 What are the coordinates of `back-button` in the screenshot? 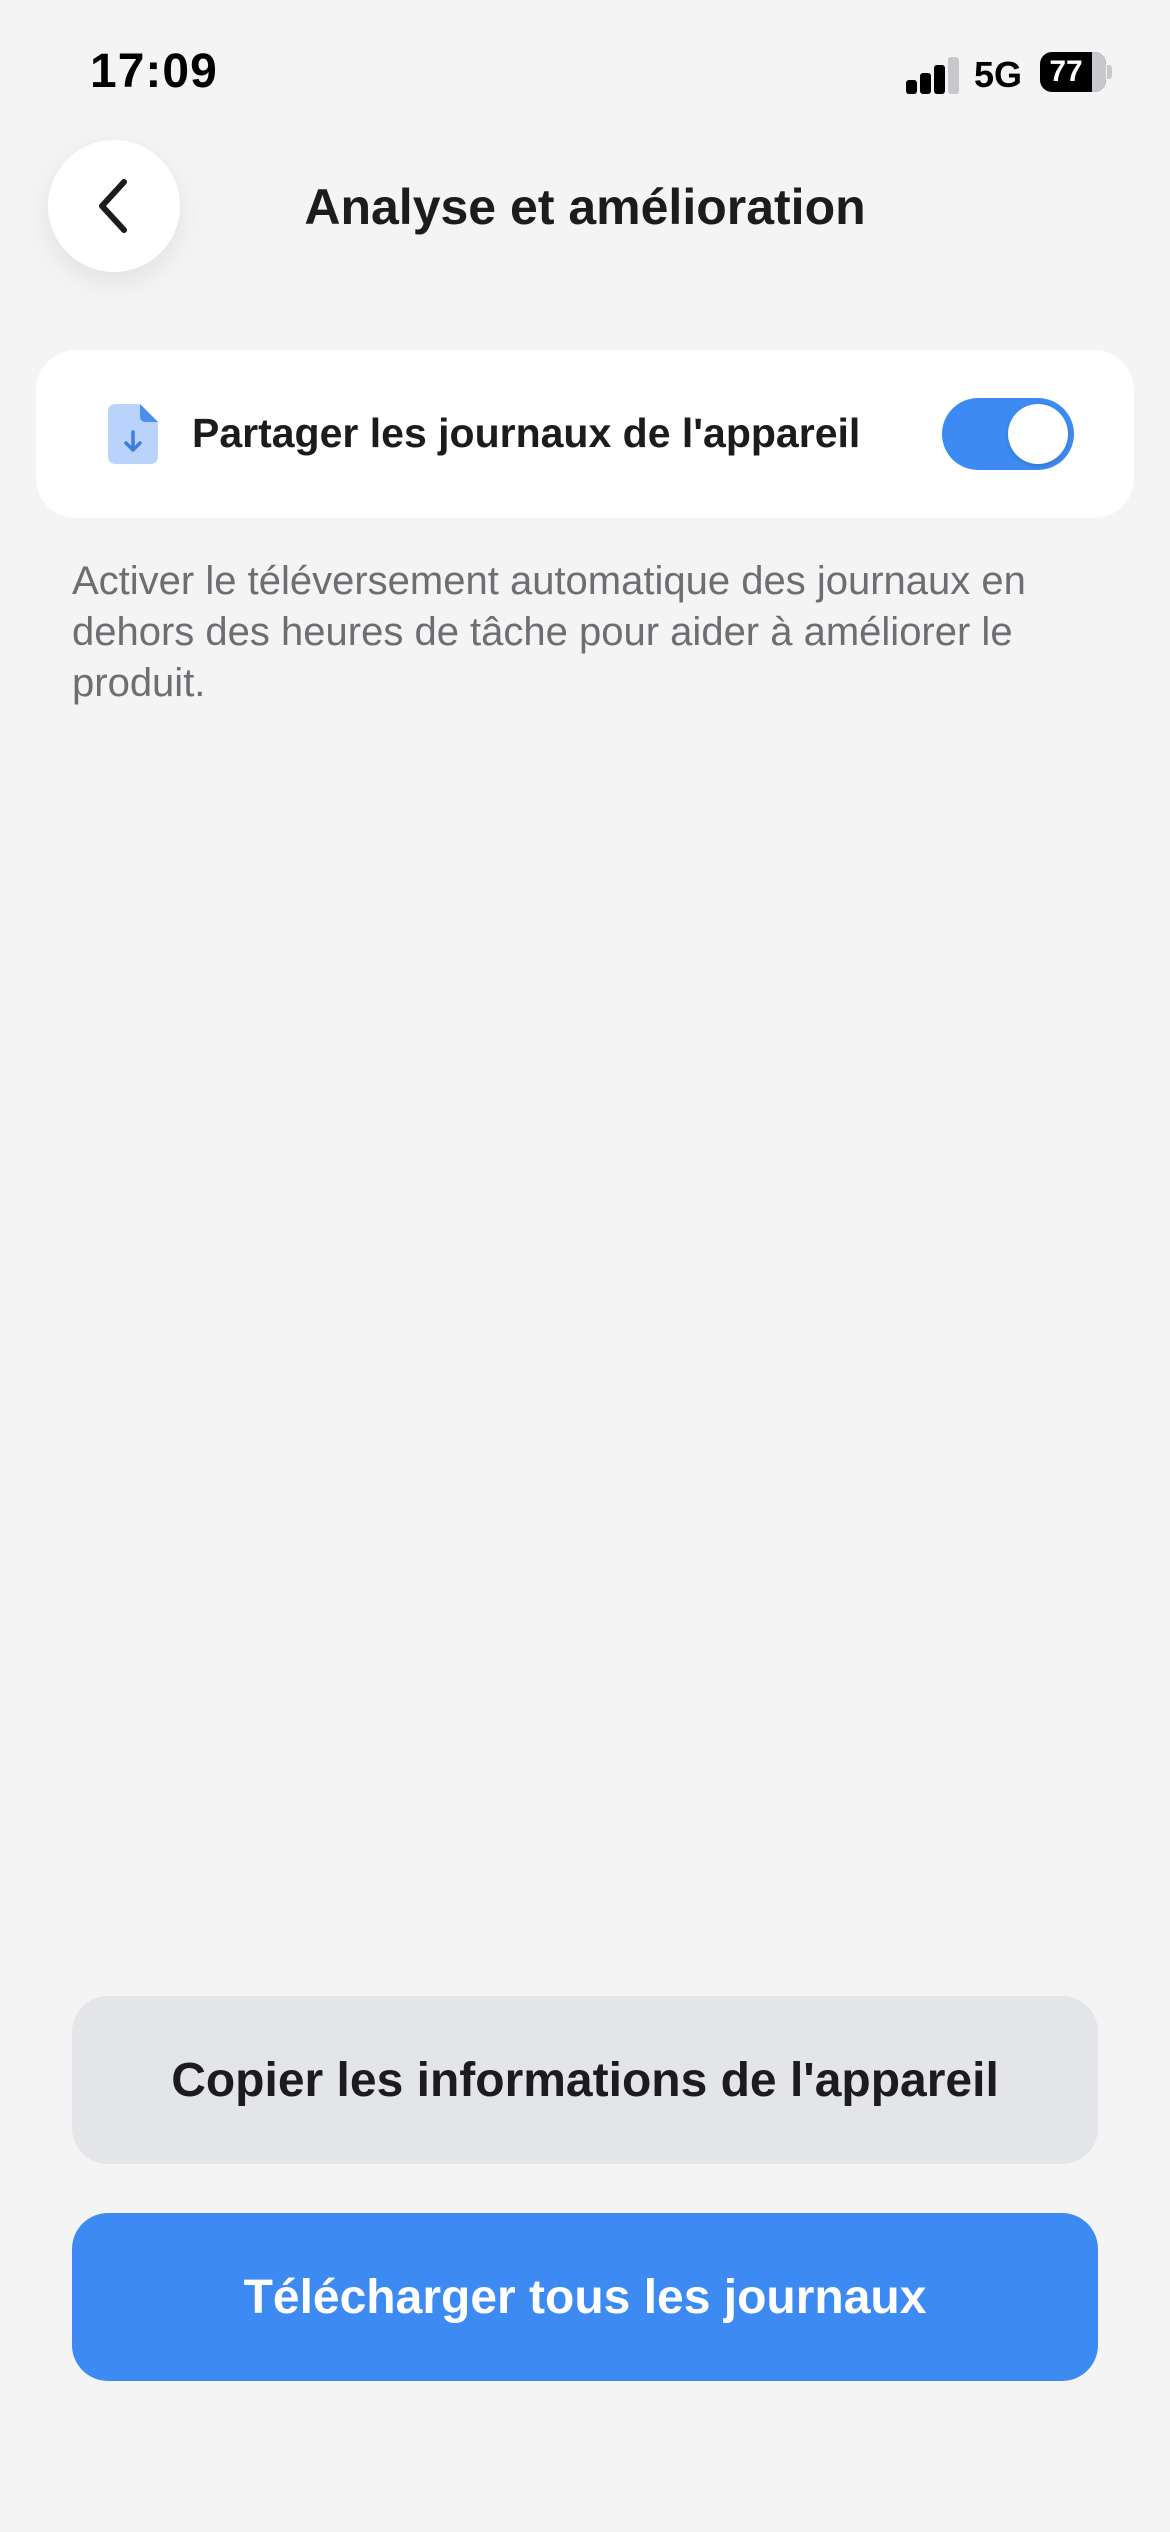 It's located at (114, 206).